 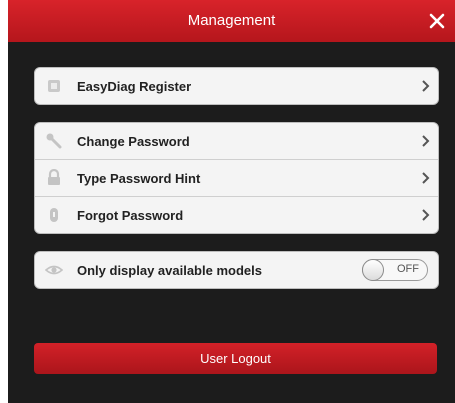 I want to click on dialog-title: Management, so click(x=231, y=20).